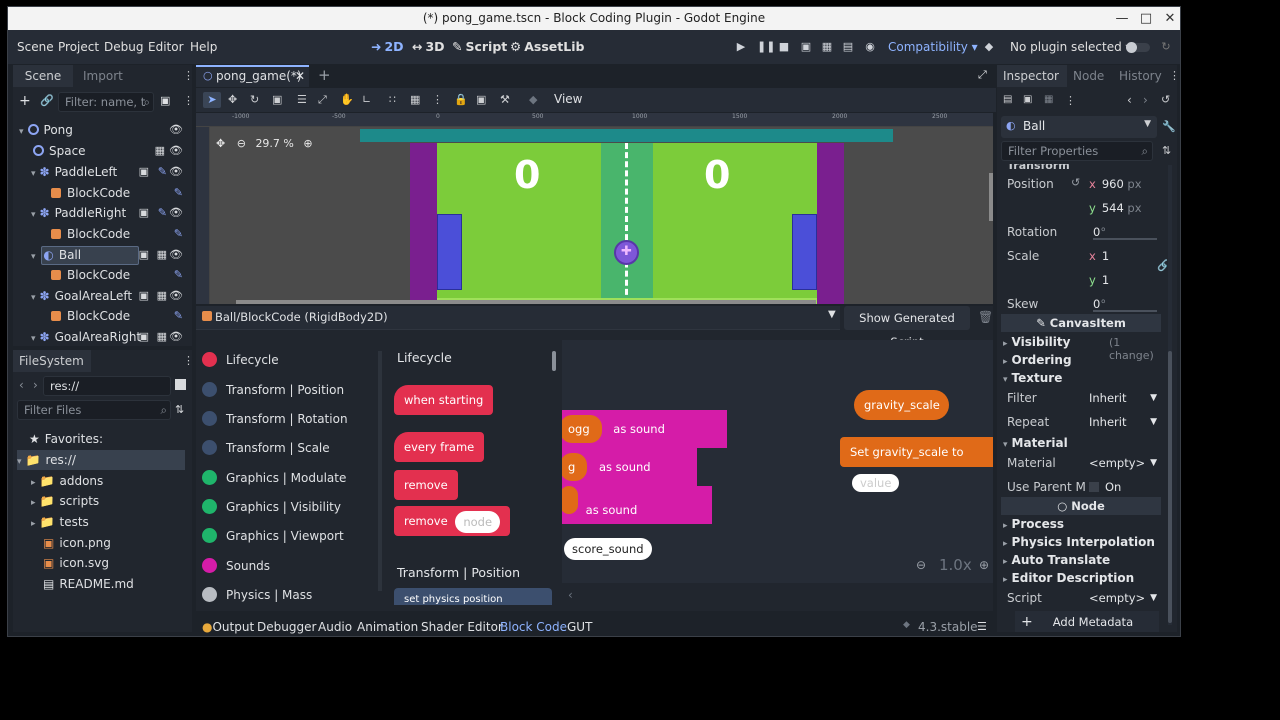 Image resolution: width=1280 pixels, height=720 pixels. What do you see at coordinates (644, 444) in the screenshot?
I see `sound-block-paddle-hit: ogg as sound paddle_hit` at bounding box center [644, 444].